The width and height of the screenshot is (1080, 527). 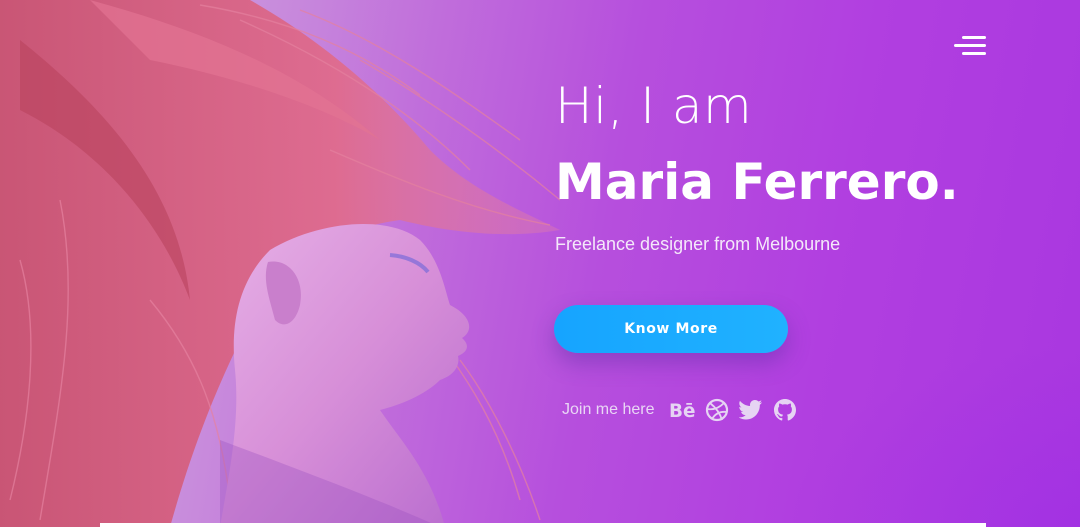 I want to click on dribbble-link, so click(x=717, y=410).